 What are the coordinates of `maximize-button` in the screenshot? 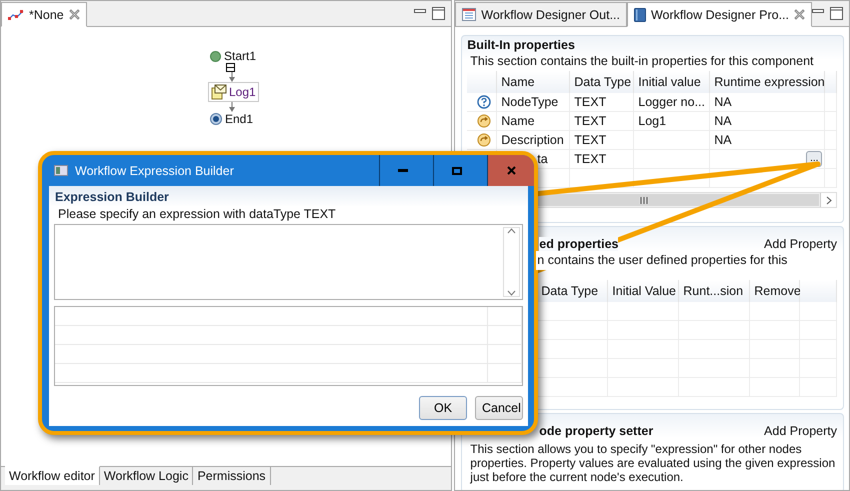 It's located at (456, 170).